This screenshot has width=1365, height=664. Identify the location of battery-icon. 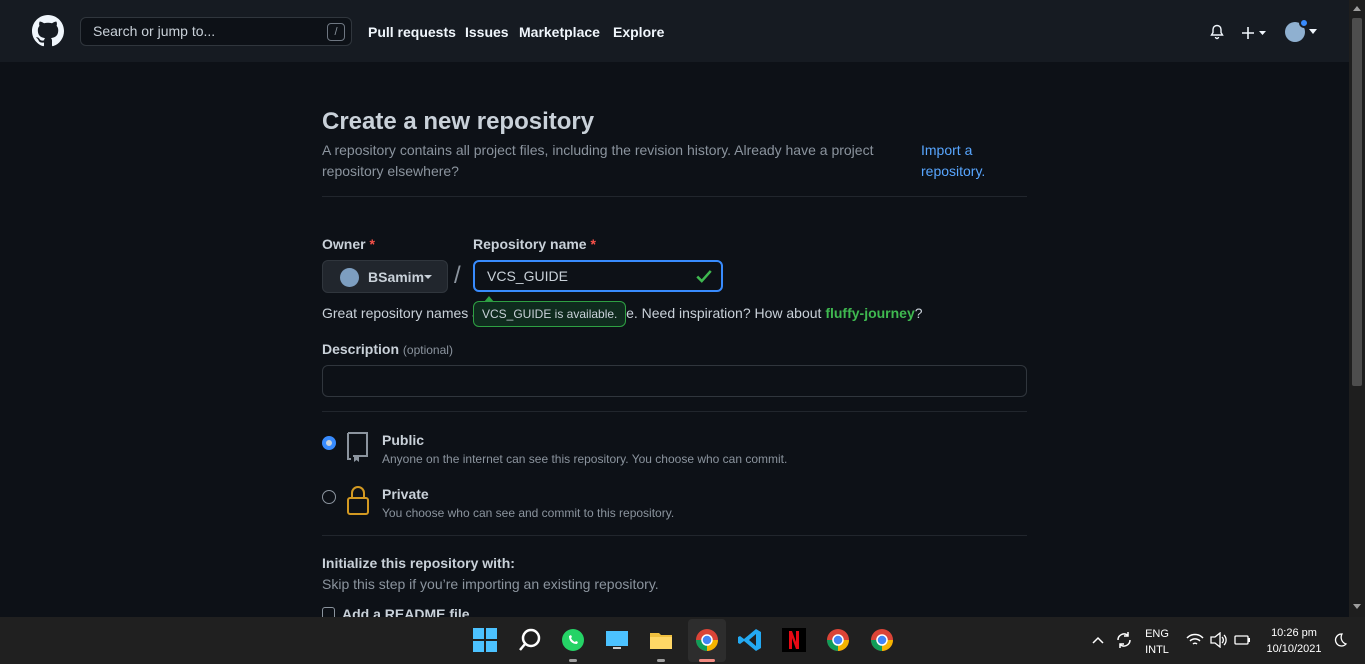
(1243, 640).